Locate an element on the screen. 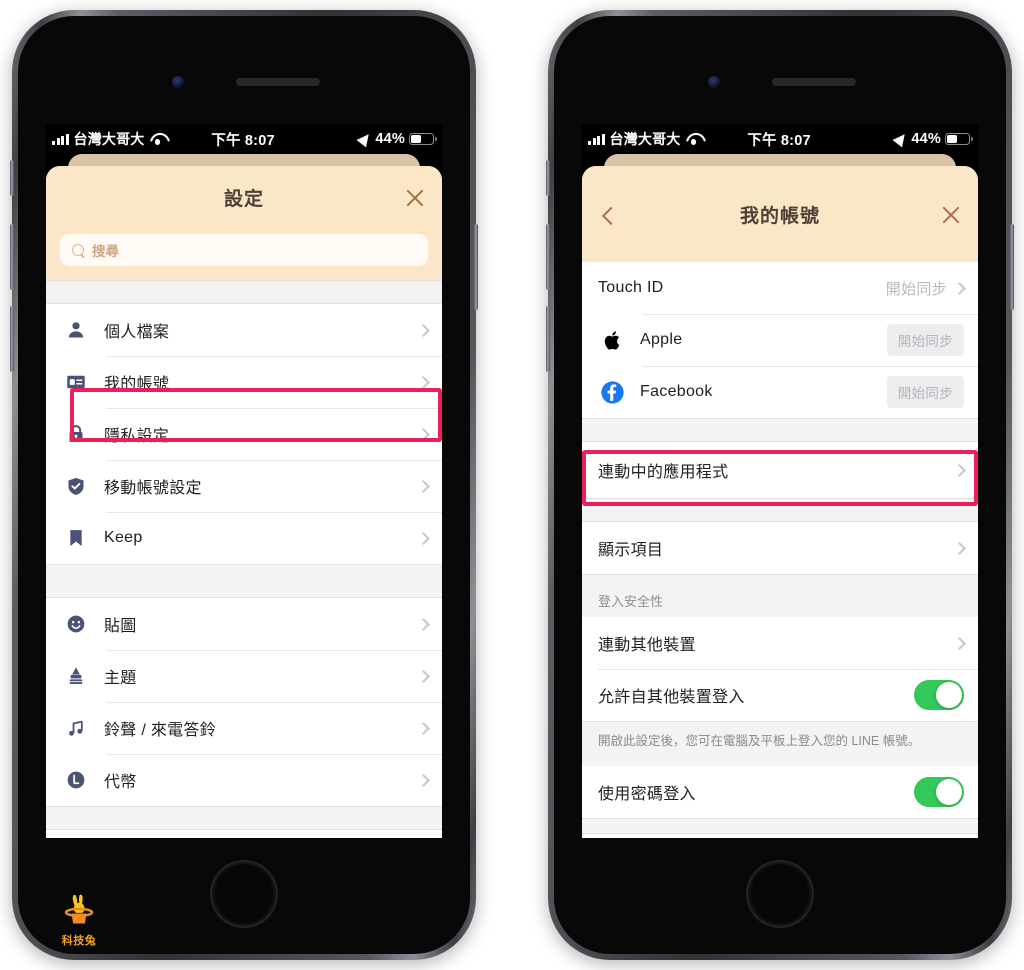 The width and height of the screenshot is (1024, 970). watermark: 科技兔 is located at coordinates (79, 916).